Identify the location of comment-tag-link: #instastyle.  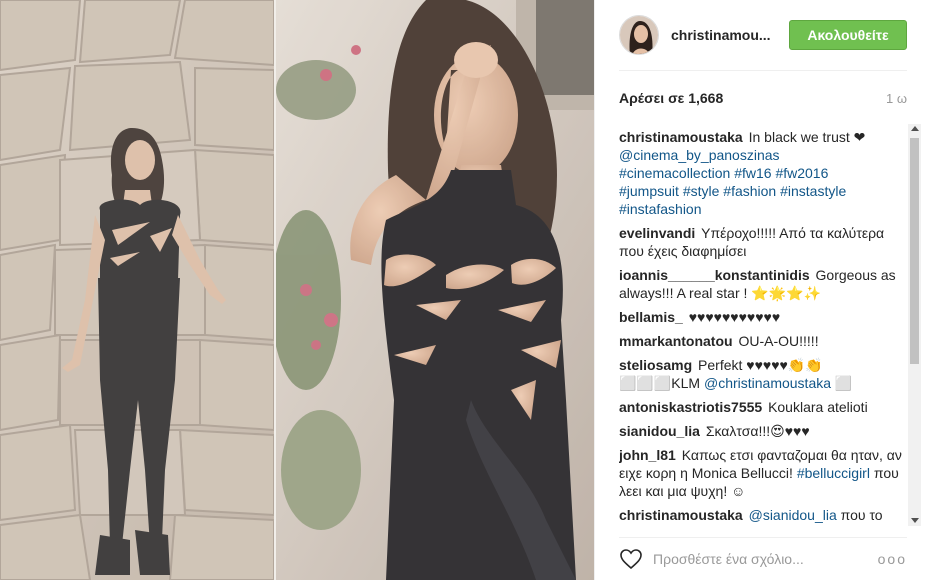
(813, 191).